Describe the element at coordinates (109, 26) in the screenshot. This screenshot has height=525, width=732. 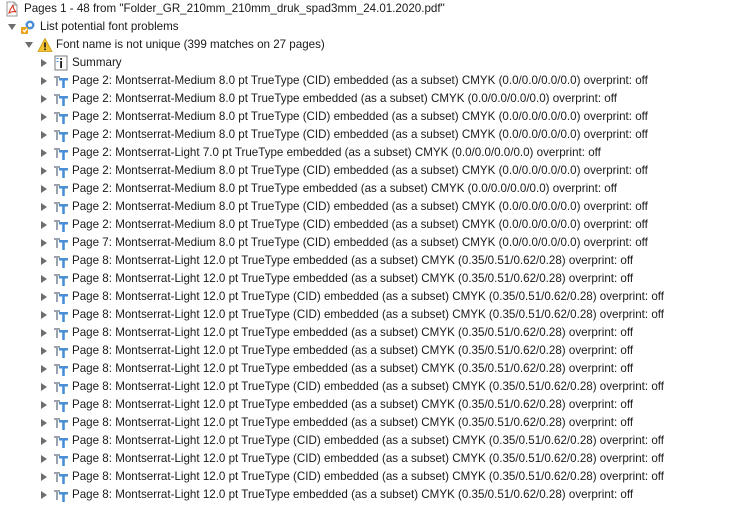
I see `check-label: List potential font problems` at that location.